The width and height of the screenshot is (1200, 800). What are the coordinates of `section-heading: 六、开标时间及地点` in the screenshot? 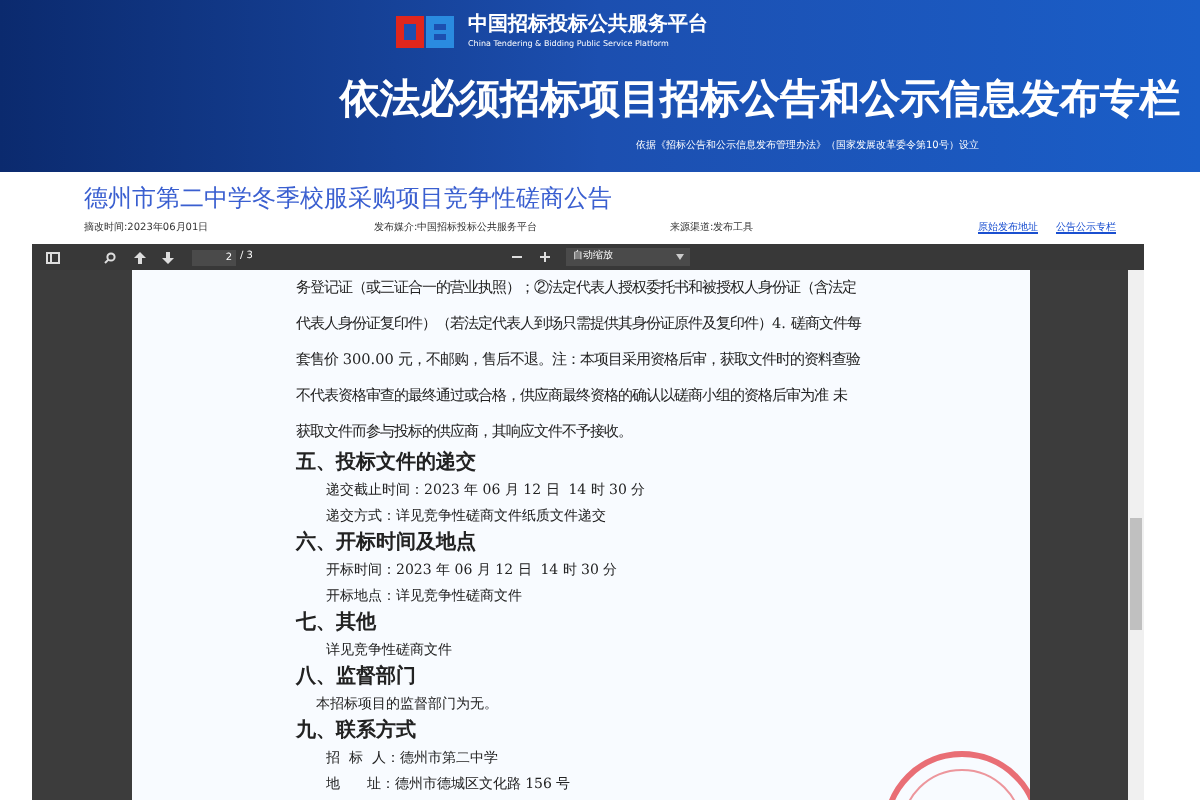 It's located at (386, 544).